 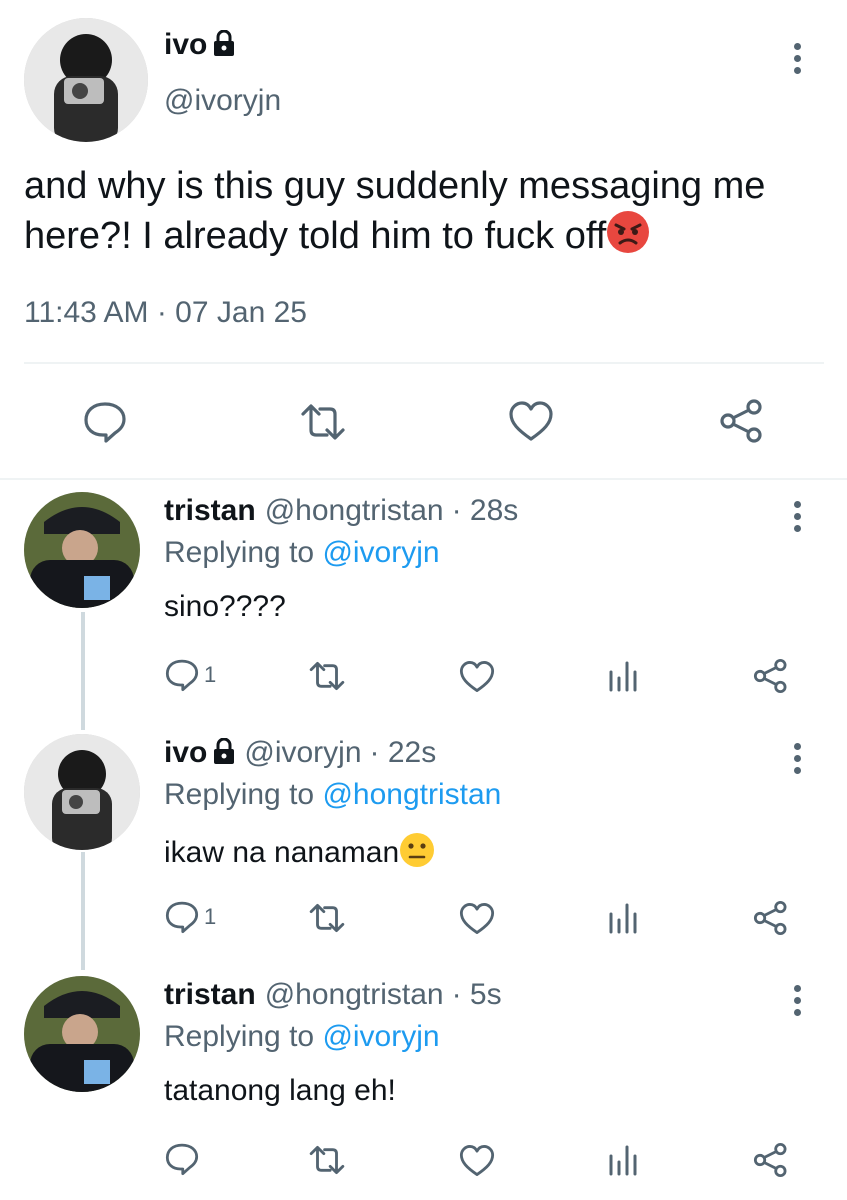 I want to click on reply-time: · 5s, so click(x=477, y=995).